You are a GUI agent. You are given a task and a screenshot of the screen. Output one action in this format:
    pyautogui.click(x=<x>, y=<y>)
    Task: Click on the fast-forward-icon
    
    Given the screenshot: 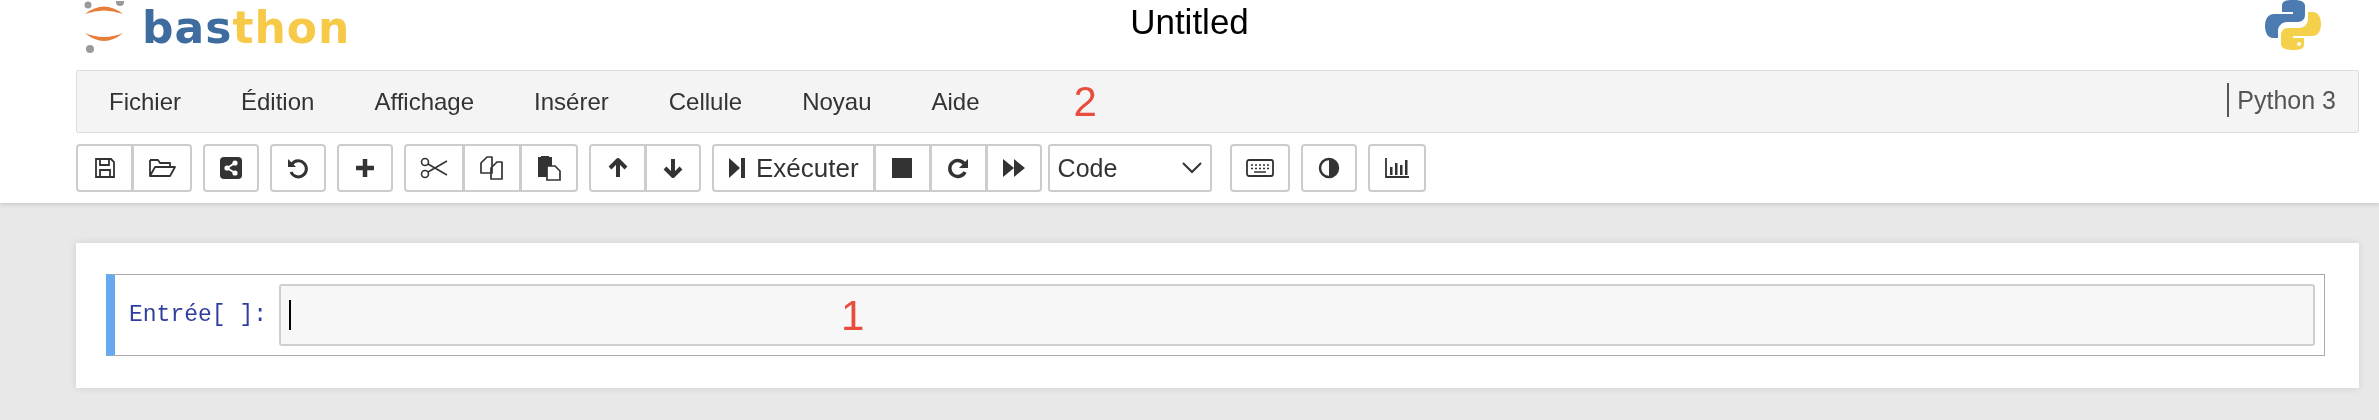 What is the action you would take?
    pyautogui.click(x=1013, y=168)
    